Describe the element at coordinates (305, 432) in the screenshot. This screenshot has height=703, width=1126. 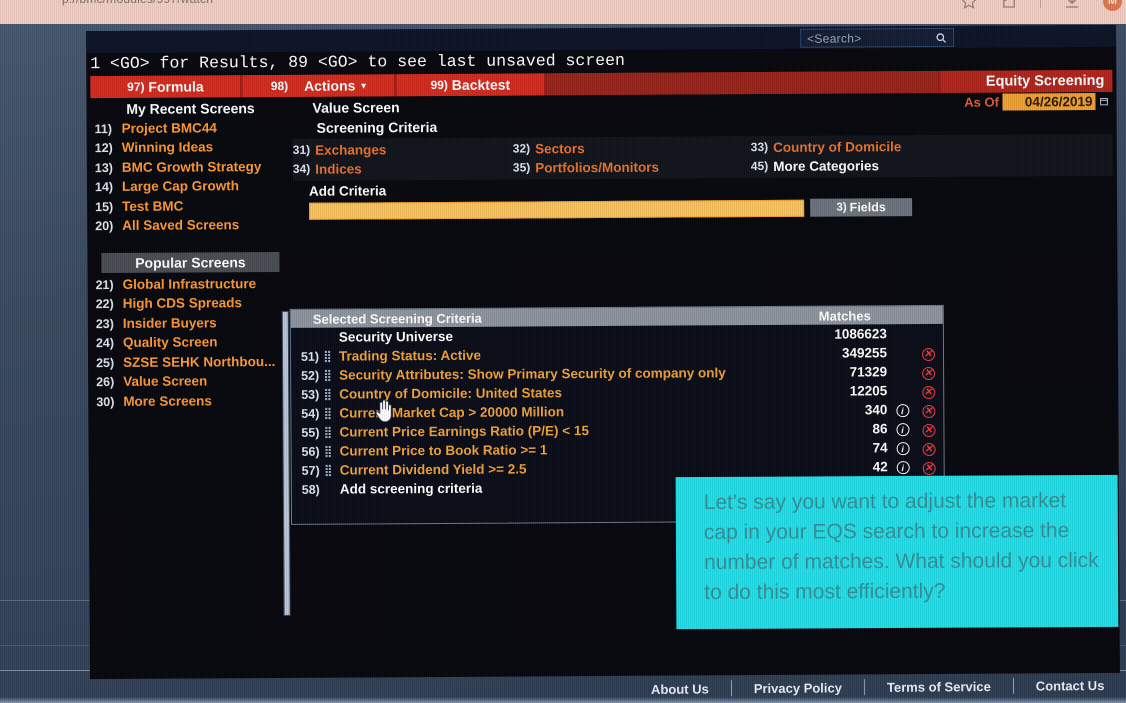
I see `row-number: 55)` at that location.